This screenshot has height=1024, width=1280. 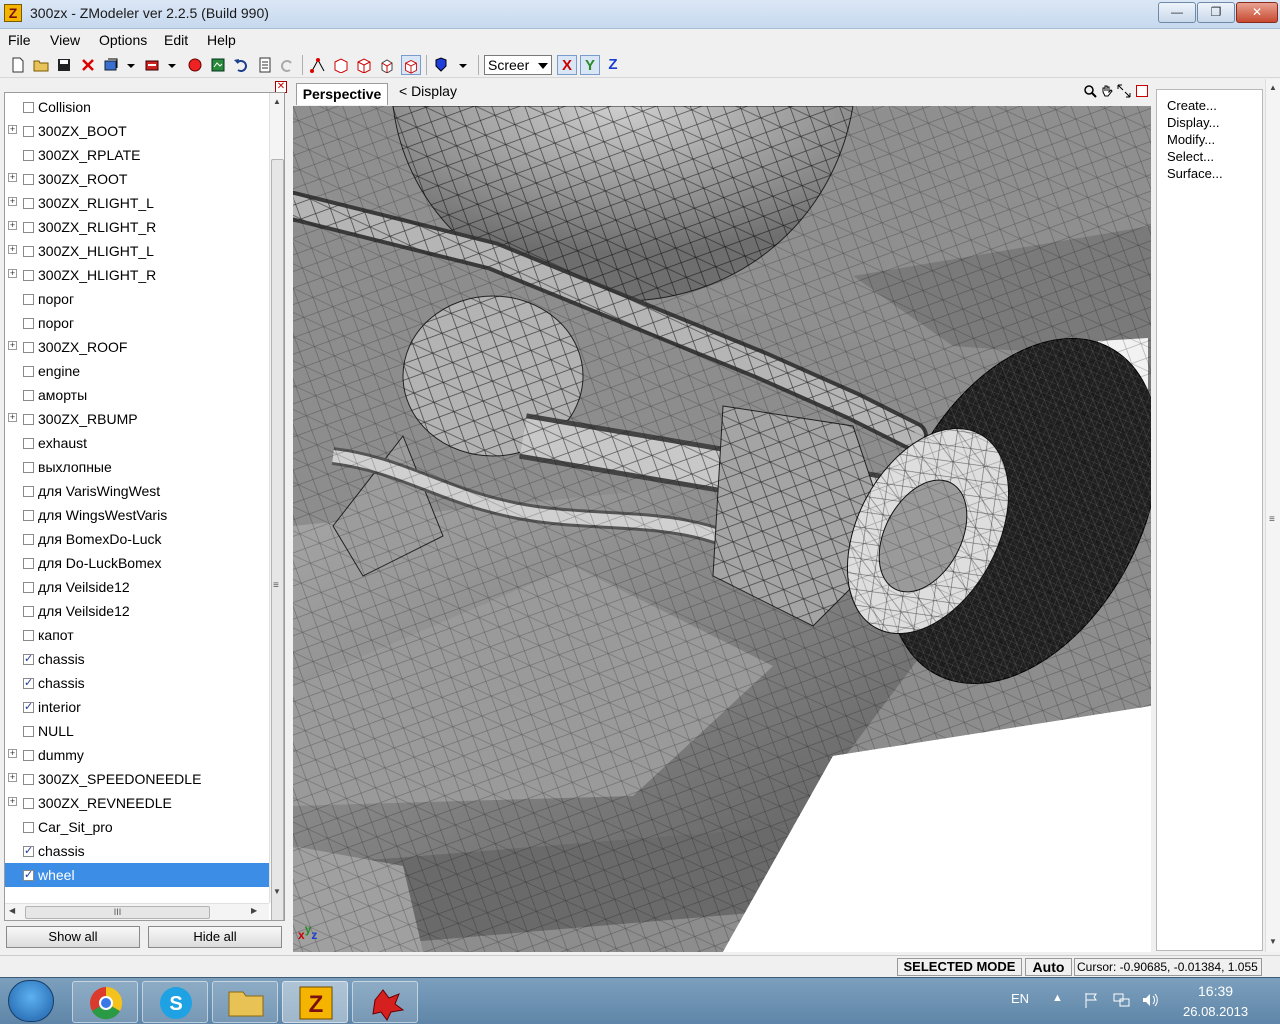 What do you see at coordinates (1177, 12) in the screenshot?
I see `minimize-button: —` at bounding box center [1177, 12].